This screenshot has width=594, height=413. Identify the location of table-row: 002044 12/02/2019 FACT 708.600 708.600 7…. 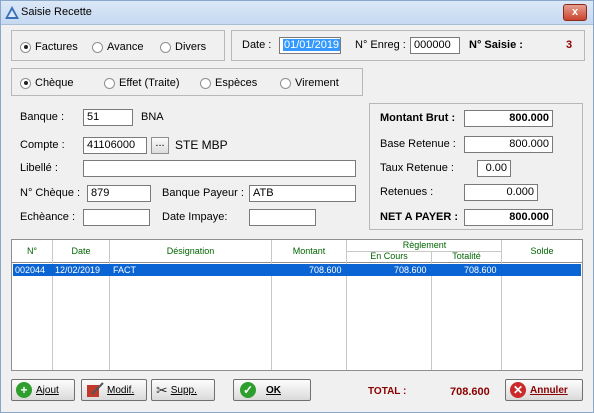
(297, 270).